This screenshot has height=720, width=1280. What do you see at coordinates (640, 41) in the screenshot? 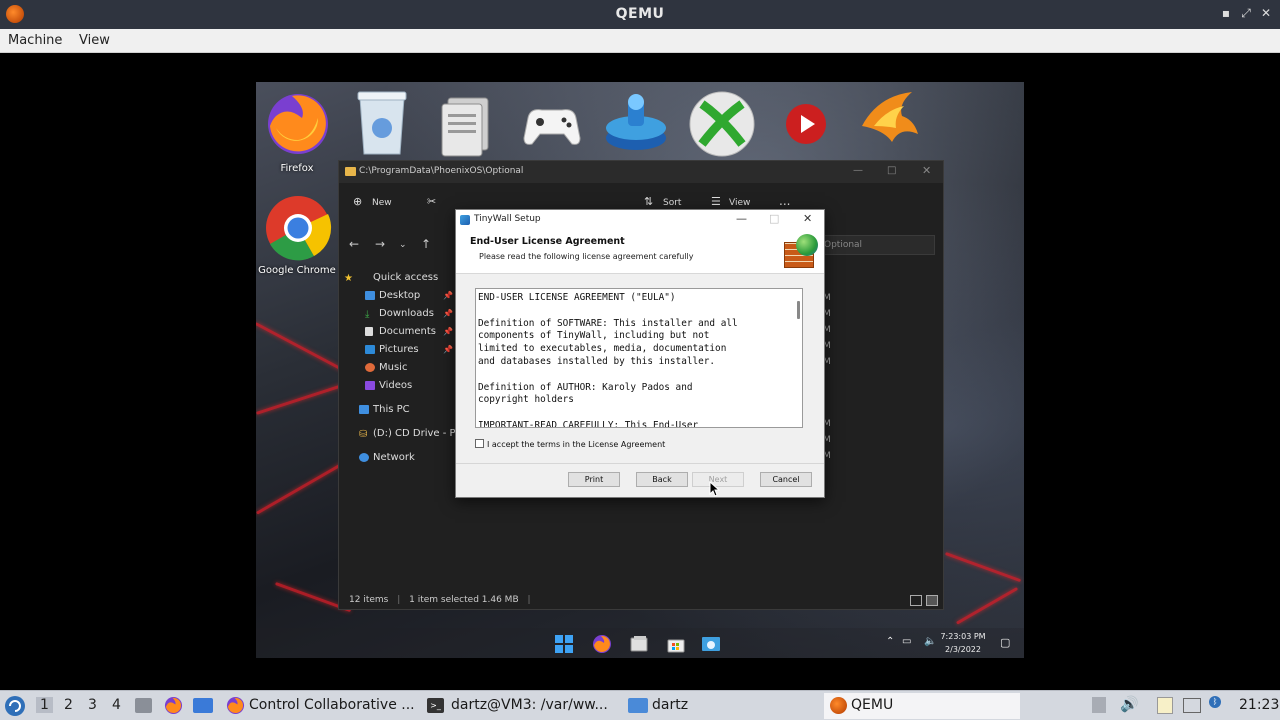
I see `qemu-menubar: Machine View` at bounding box center [640, 41].